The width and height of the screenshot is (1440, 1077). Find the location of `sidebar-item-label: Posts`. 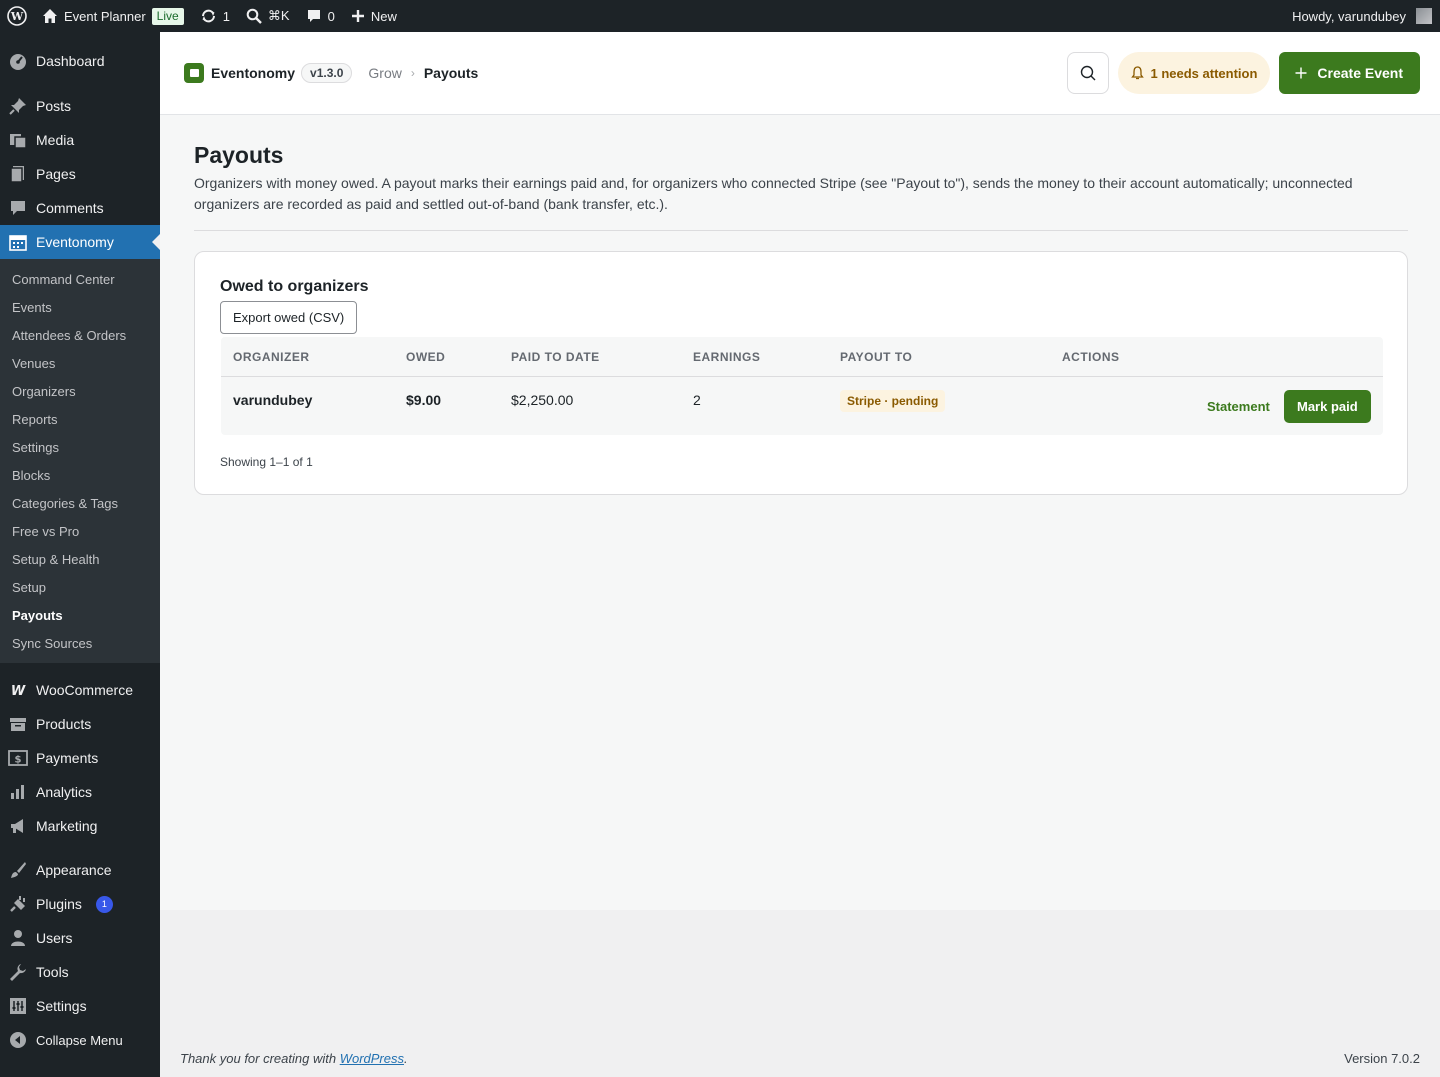

sidebar-item-label: Posts is located at coordinates (54, 106).